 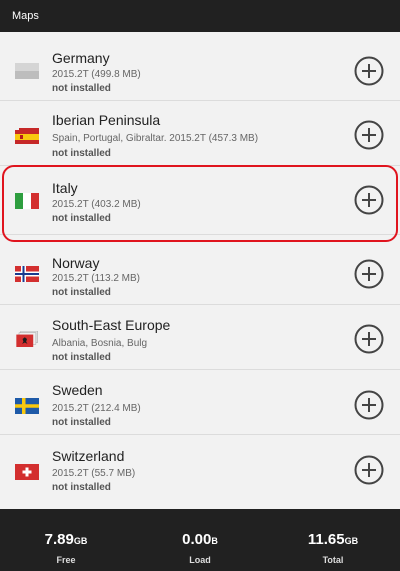 I want to click on map-name: South-East Europe, so click(x=111, y=325).